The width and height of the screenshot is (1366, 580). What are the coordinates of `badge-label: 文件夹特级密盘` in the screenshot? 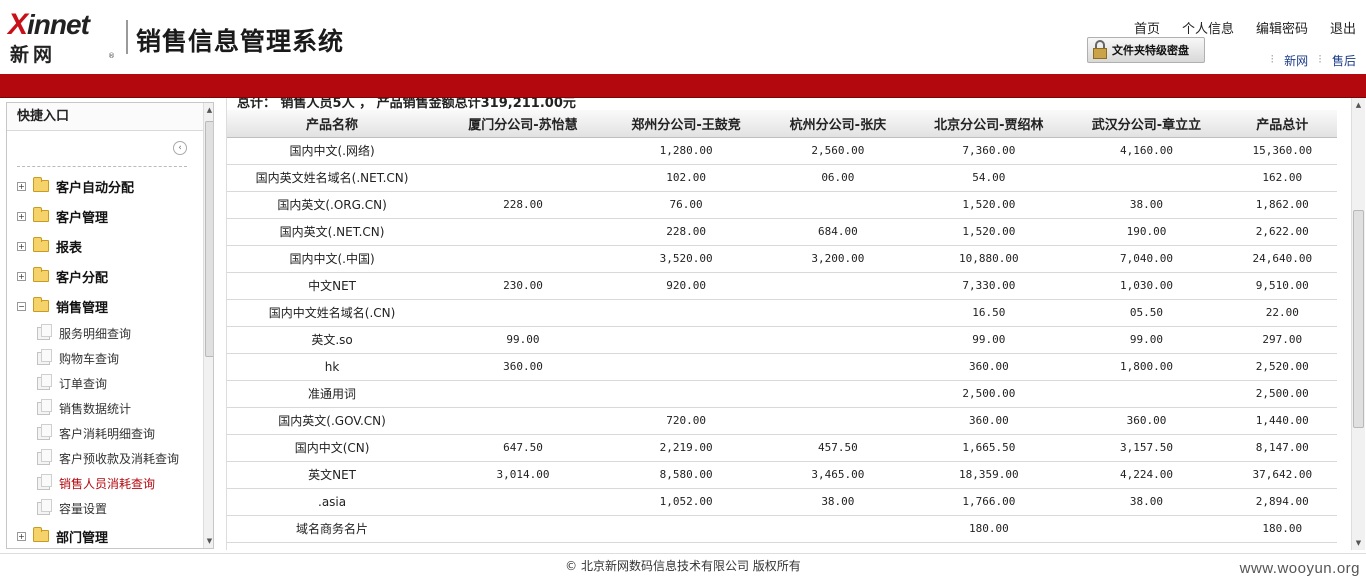 It's located at (1150, 50).